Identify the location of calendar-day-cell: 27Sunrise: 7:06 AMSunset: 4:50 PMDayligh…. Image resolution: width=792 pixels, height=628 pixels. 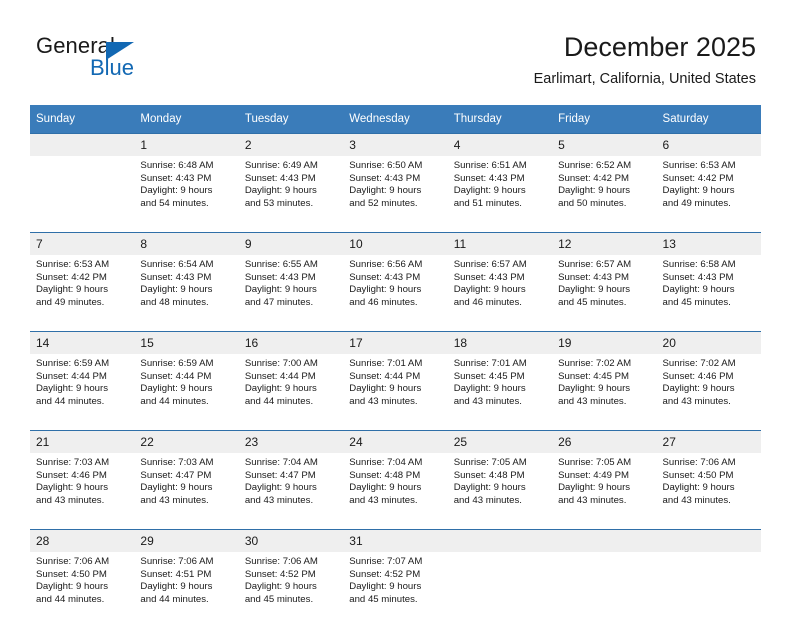
(709, 480).